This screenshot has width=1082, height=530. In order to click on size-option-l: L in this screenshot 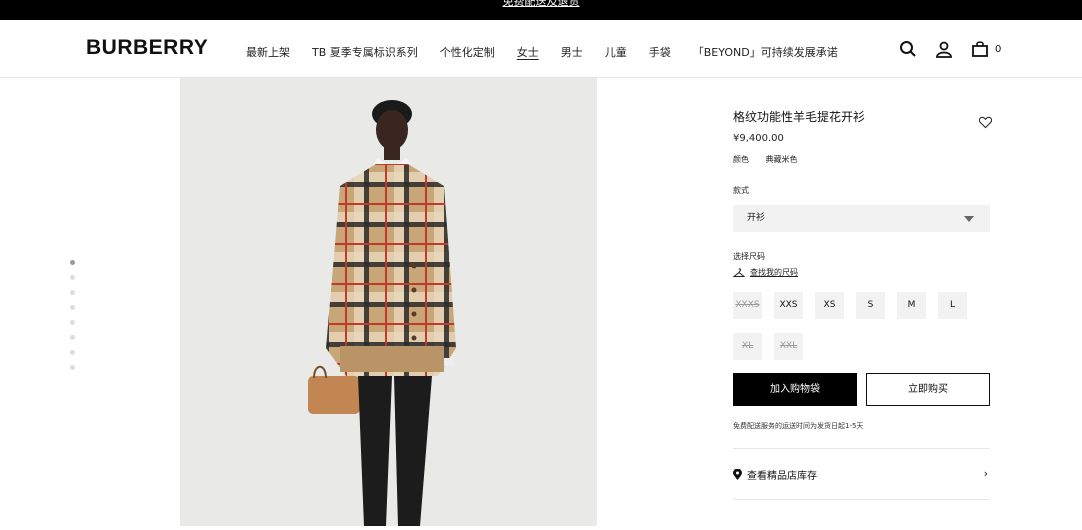, I will do `click(952, 305)`.